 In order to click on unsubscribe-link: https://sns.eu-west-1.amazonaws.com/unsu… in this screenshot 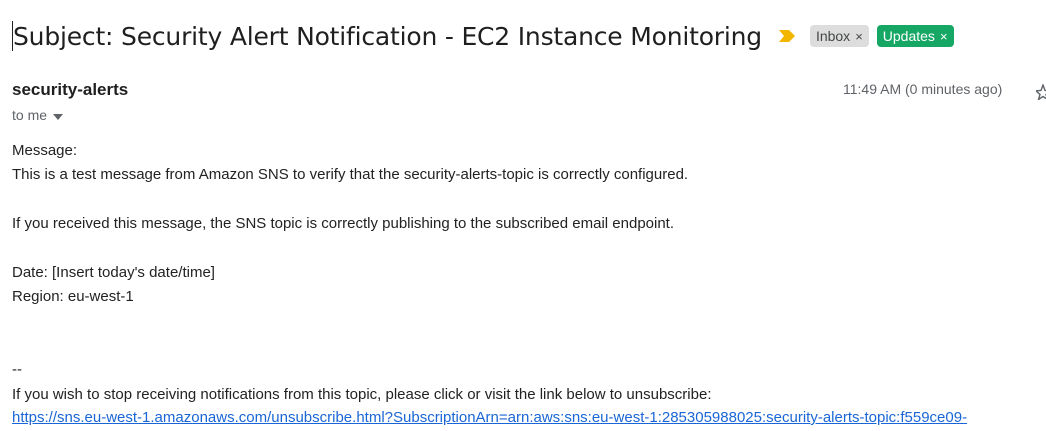, I will do `click(489, 418)`.